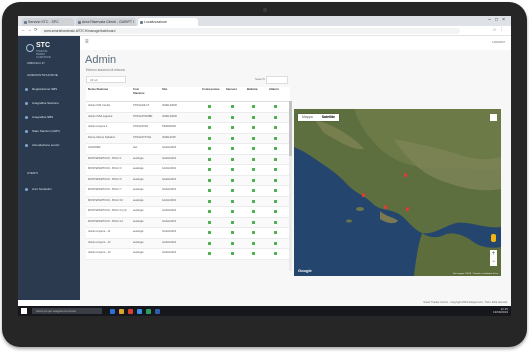  What do you see at coordinates (188, 128) in the screenshot?
I see `table-row: Istituto Ampere 1 STNSA2TRA PIMA0002N` at bounding box center [188, 128].